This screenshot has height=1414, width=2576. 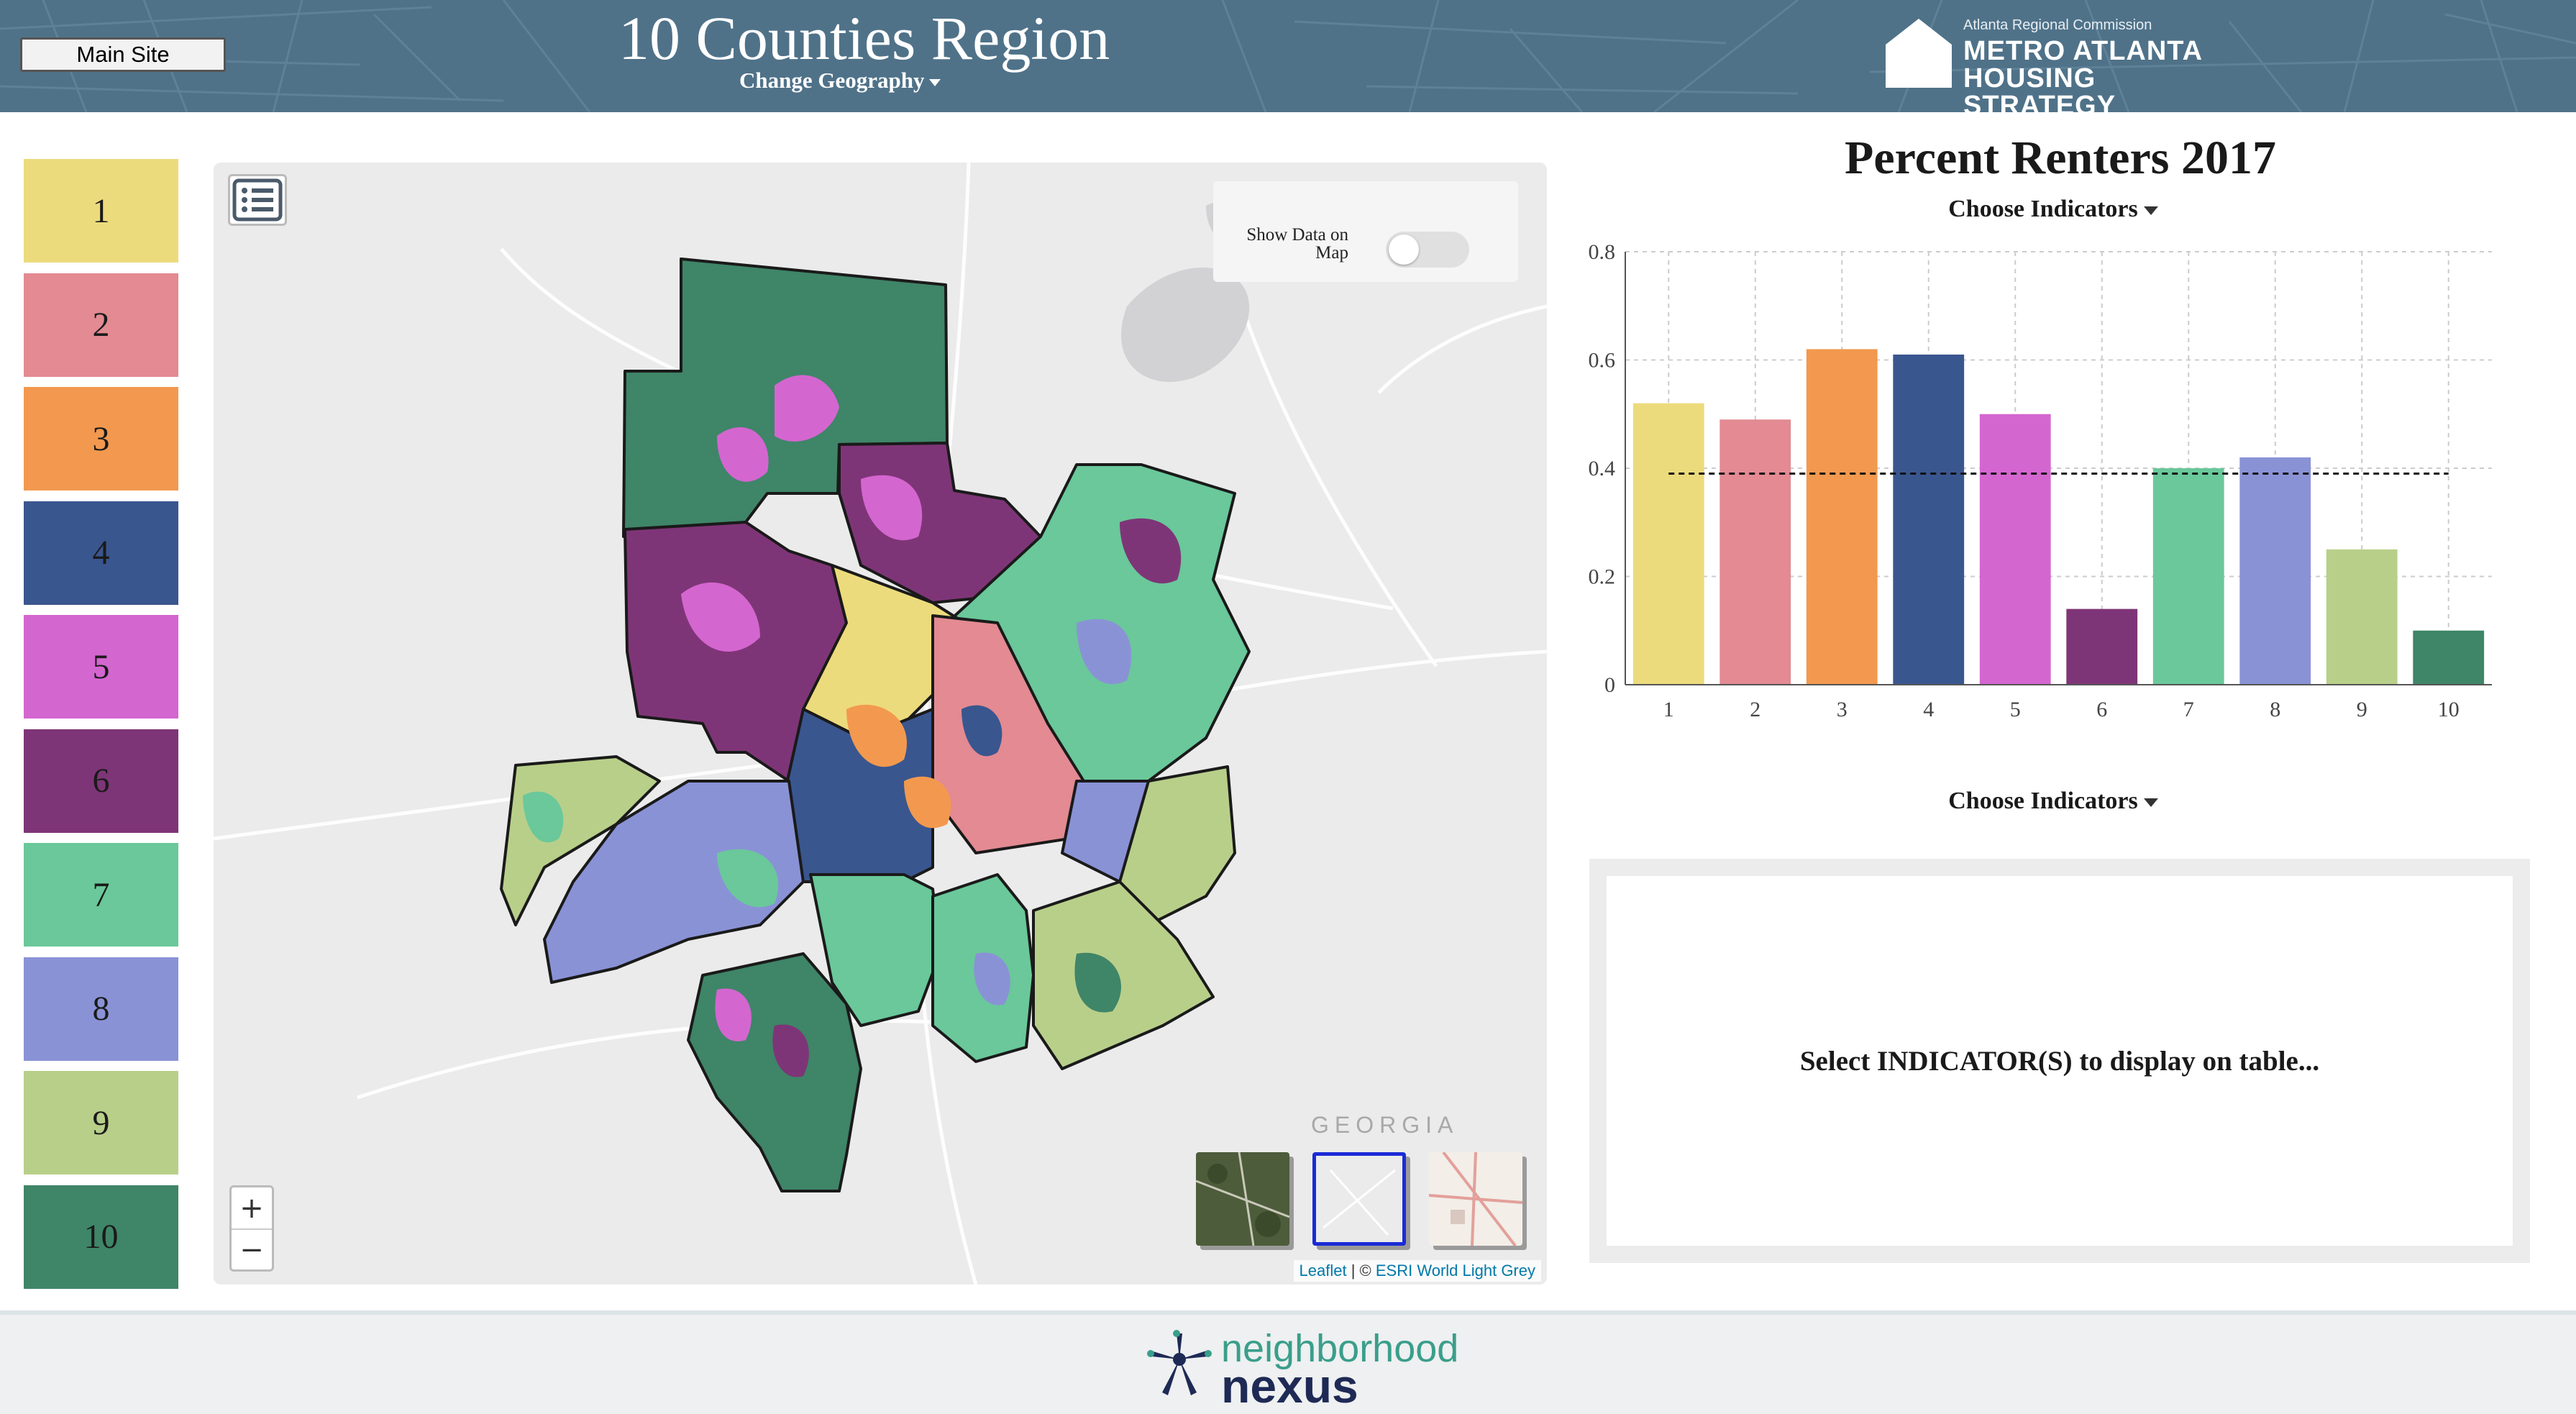 What do you see at coordinates (2083, 51) in the screenshot?
I see `logo-line-1: METRO ATLANTA` at bounding box center [2083, 51].